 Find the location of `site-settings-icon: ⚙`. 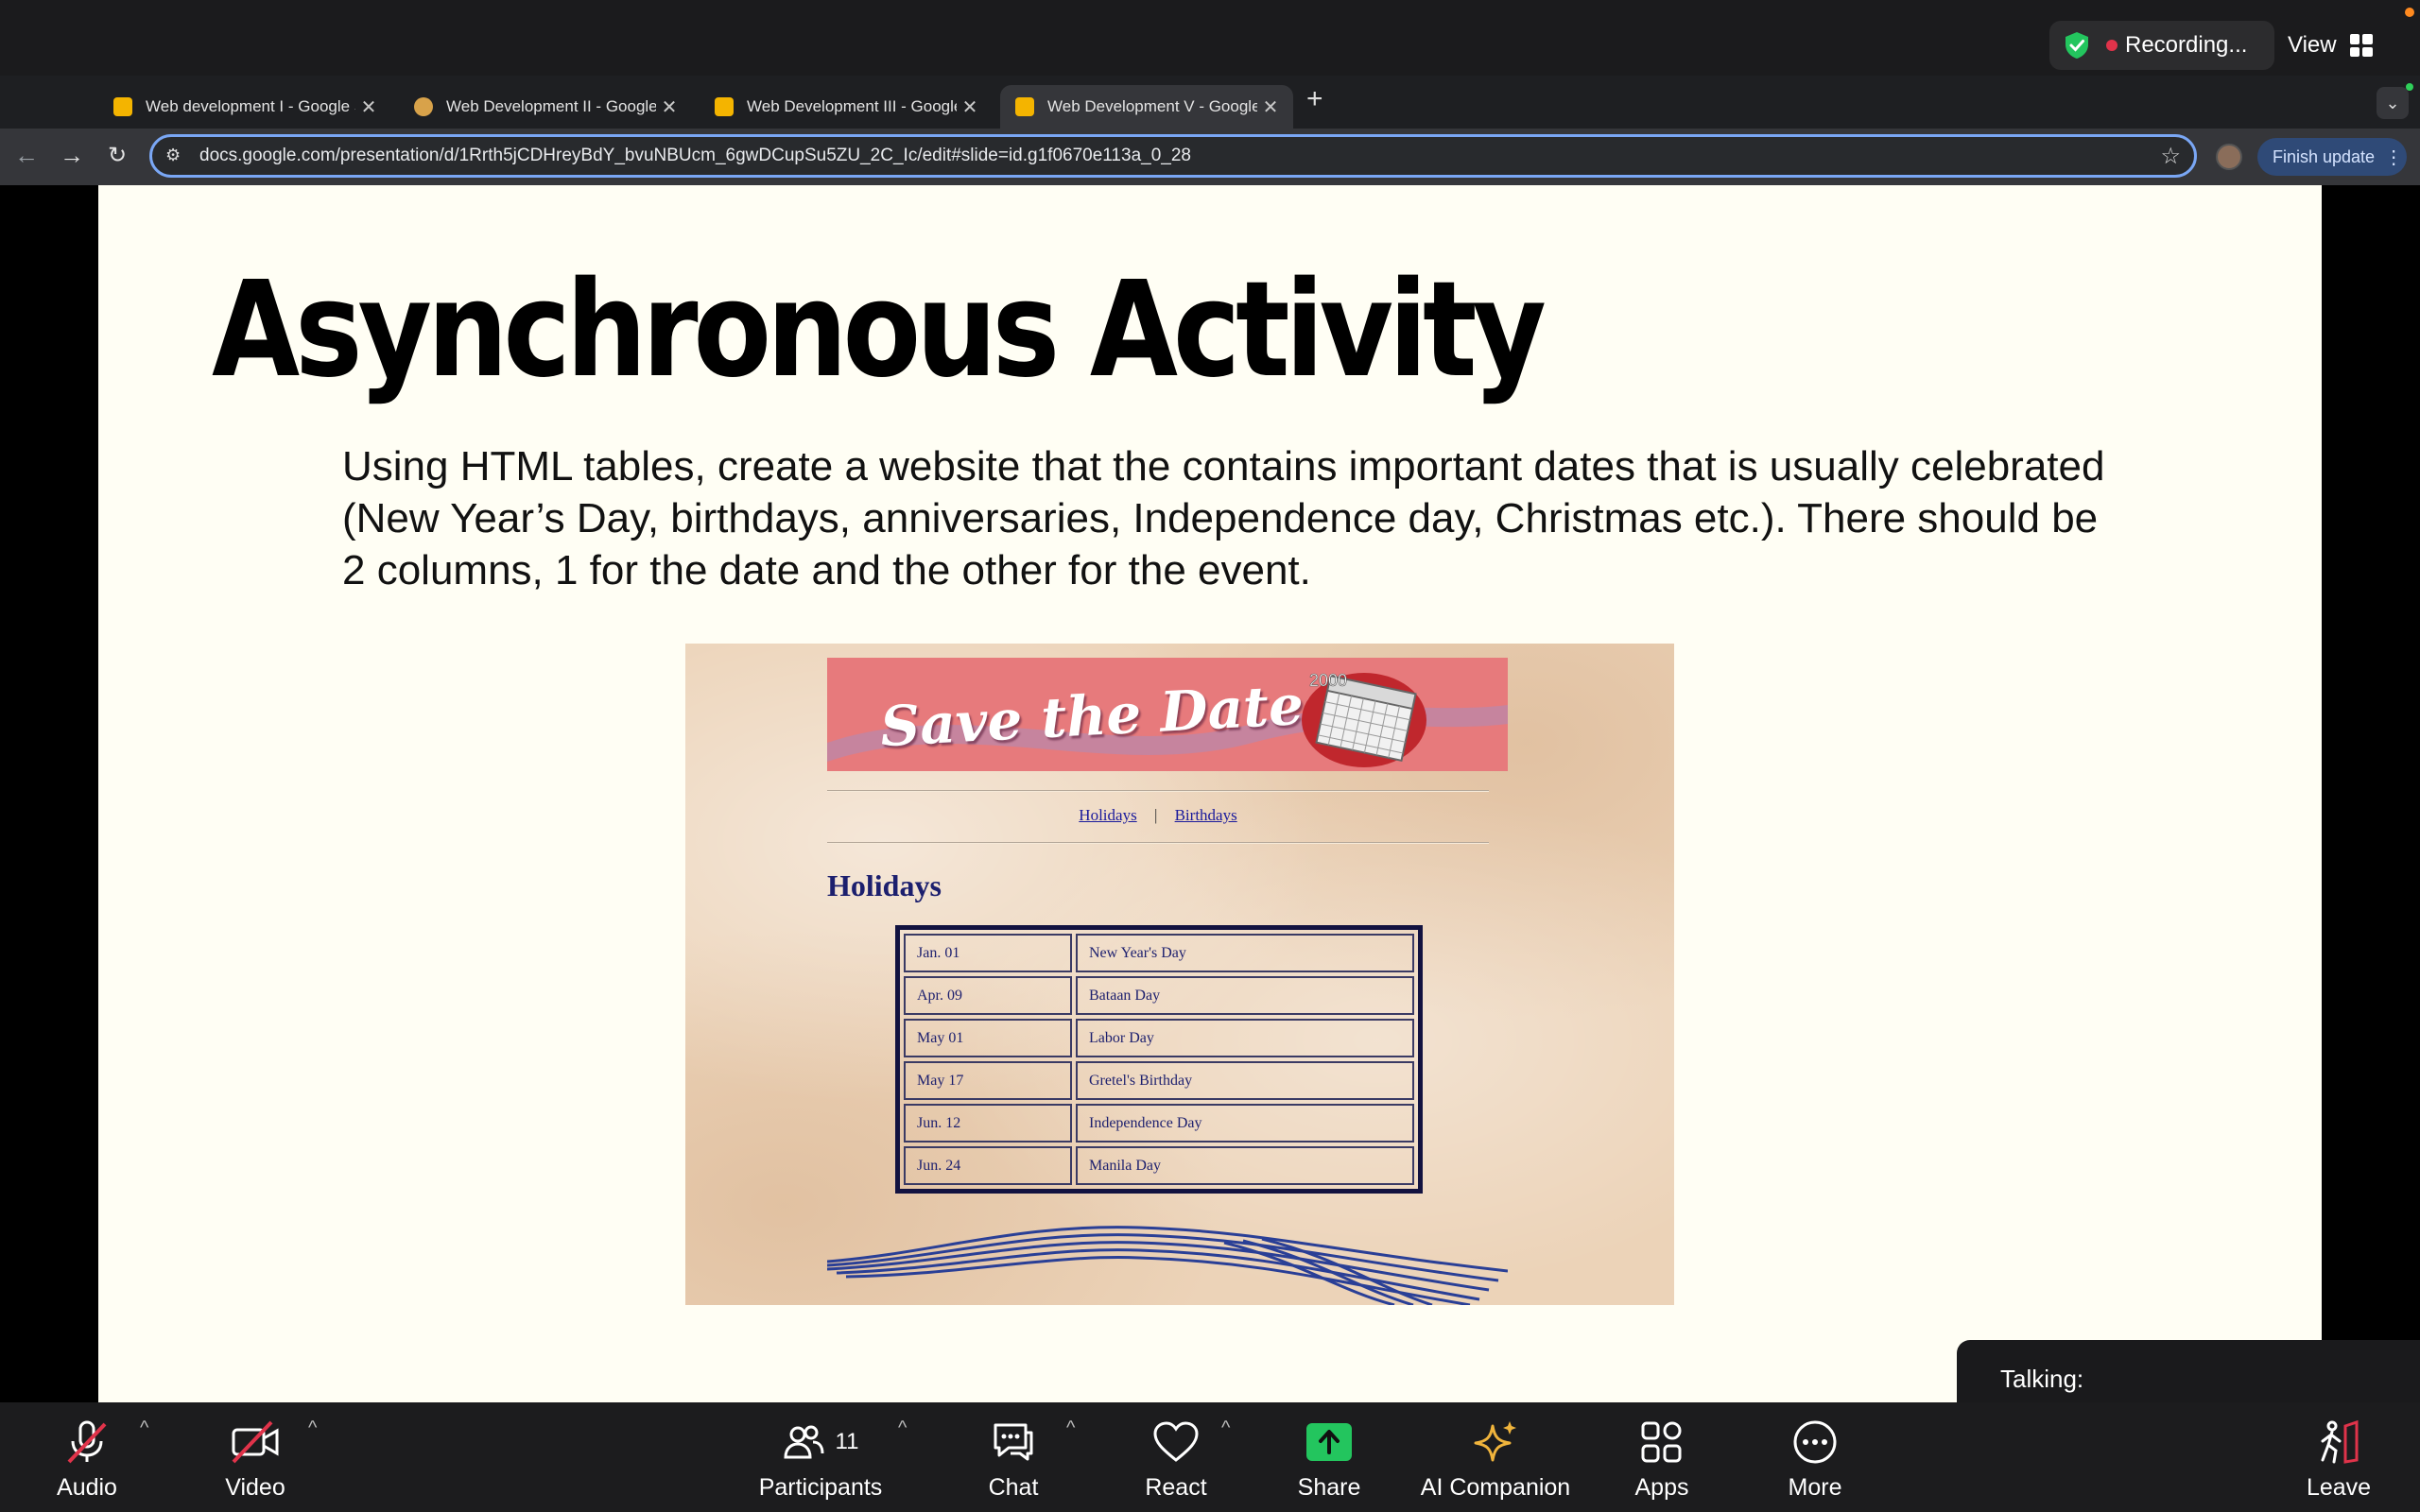

site-settings-icon: ⚙ is located at coordinates (175, 156).